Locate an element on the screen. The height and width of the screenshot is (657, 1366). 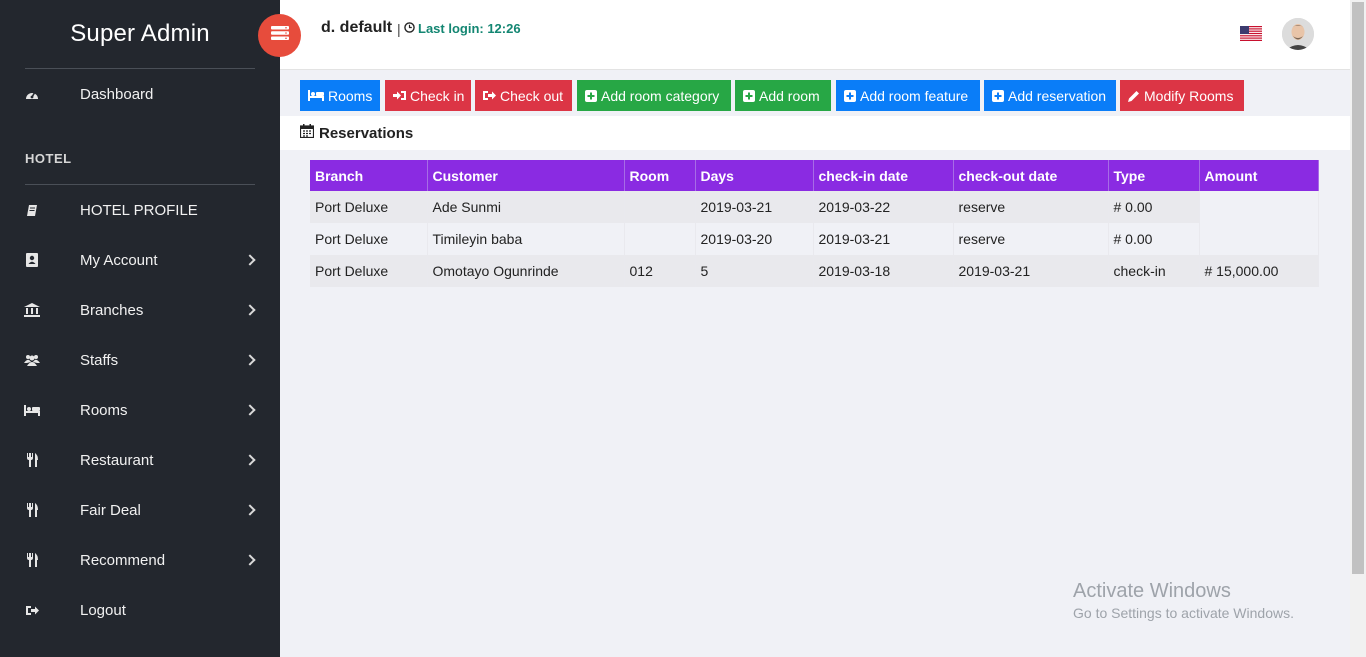
table-cell: # 15,000.00 is located at coordinates (1259, 271).